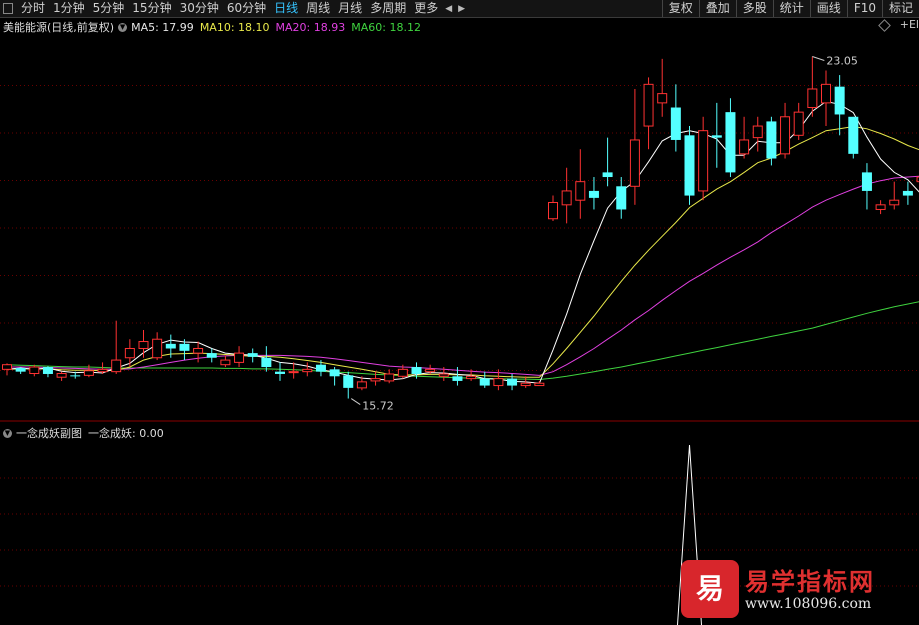 This screenshot has width=919, height=625. What do you see at coordinates (810, 582) in the screenshot?
I see `watermark-name: 易学指标网` at bounding box center [810, 582].